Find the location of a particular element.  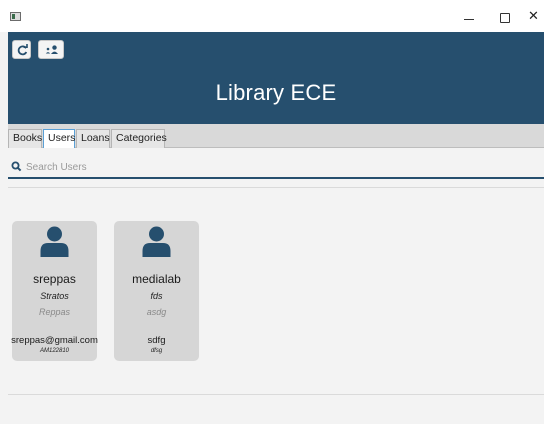

search-underline is located at coordinates (276, 178).